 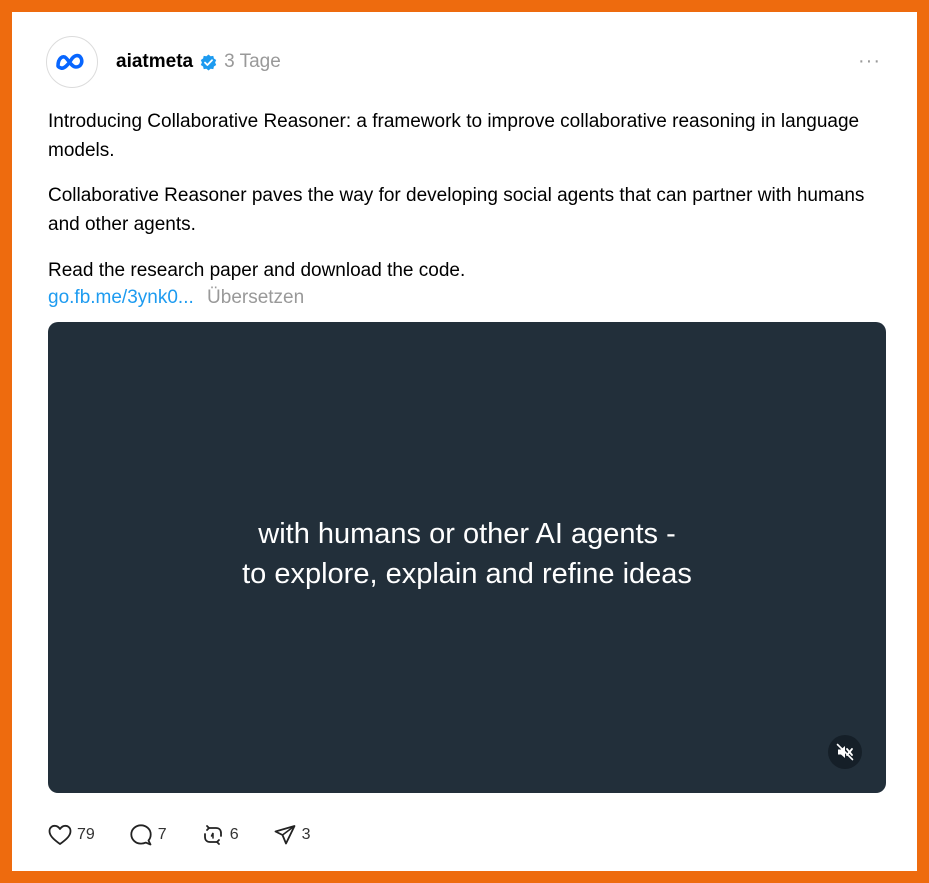 I want to click on post-timestamp: 3 Tage, so click(x=252, y=61).